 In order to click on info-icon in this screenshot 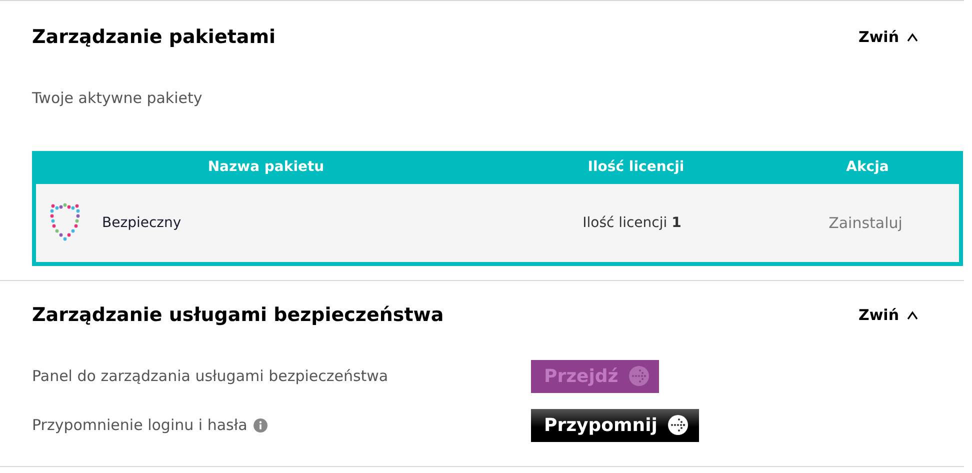, I will do `click(260, 425)`.